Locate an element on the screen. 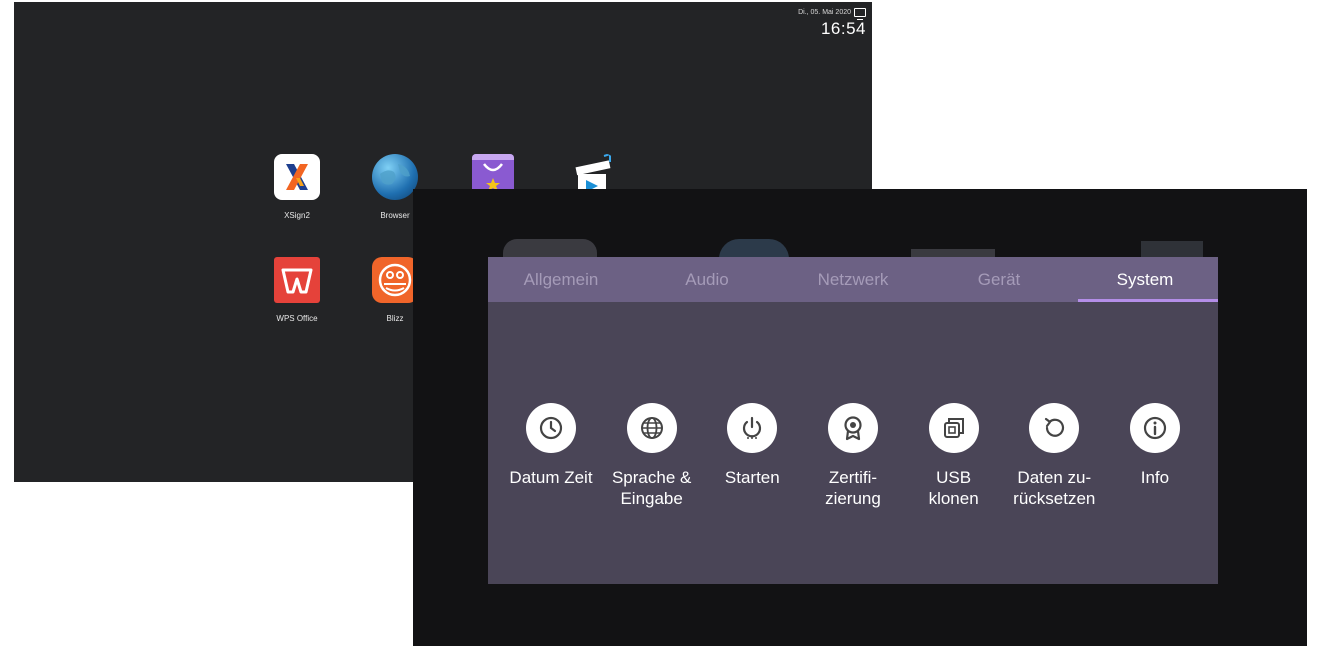 Image resolution: width=1318 pixels, height=646 pixels. option-info: Info is located at coordinates (1155, 456).